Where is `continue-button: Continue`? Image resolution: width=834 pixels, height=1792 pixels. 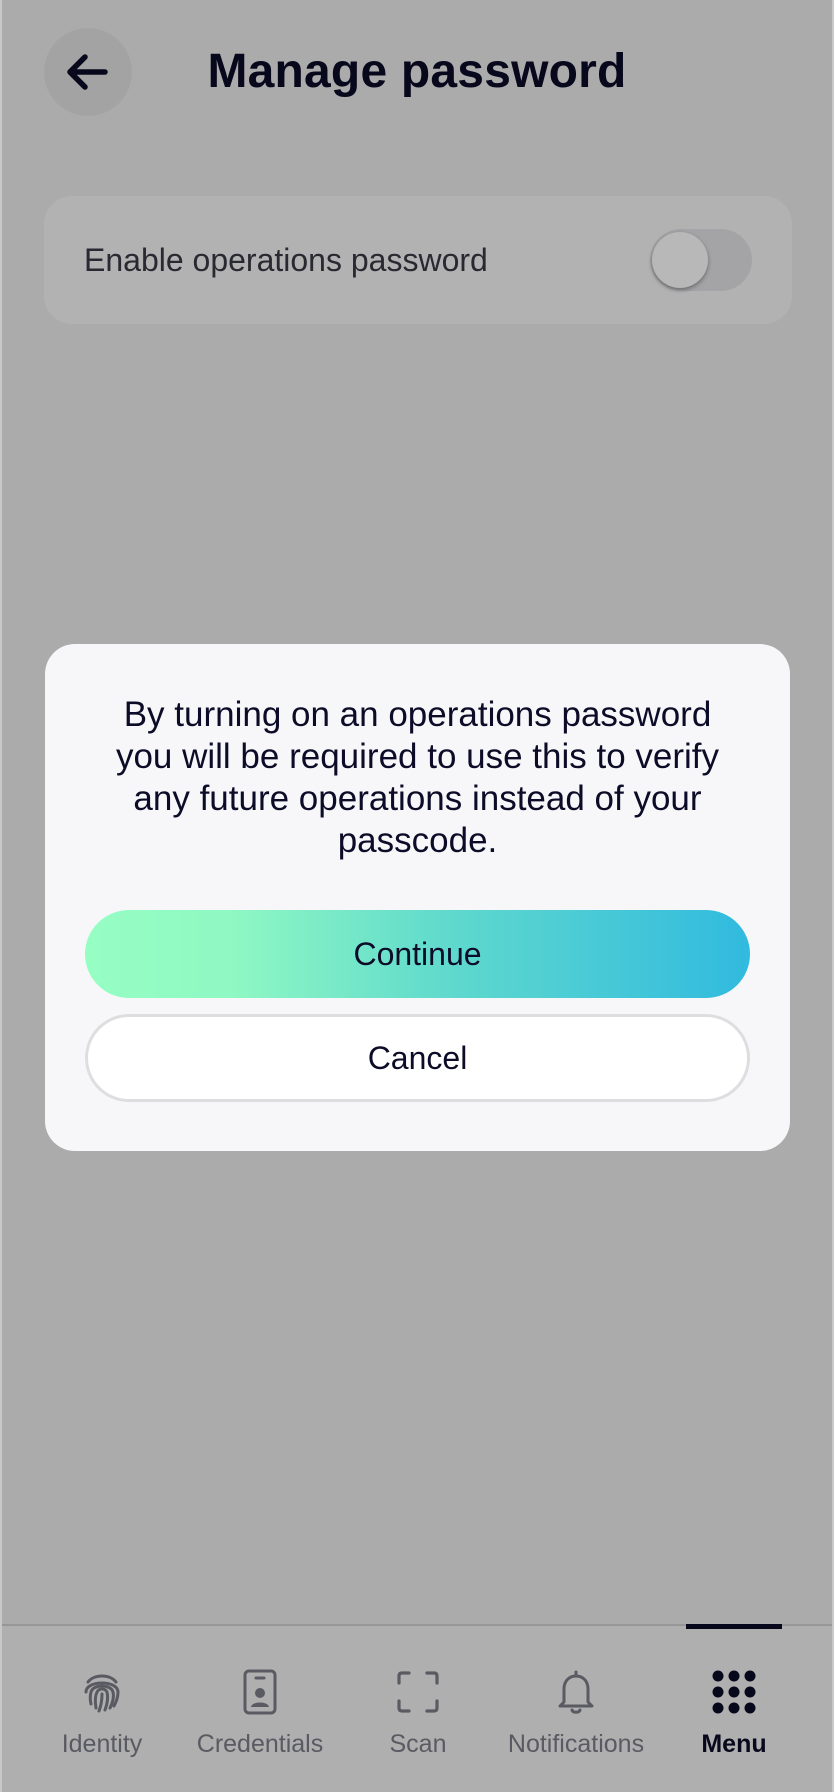
continue-button: Continue is located at coordinates (417, 954).